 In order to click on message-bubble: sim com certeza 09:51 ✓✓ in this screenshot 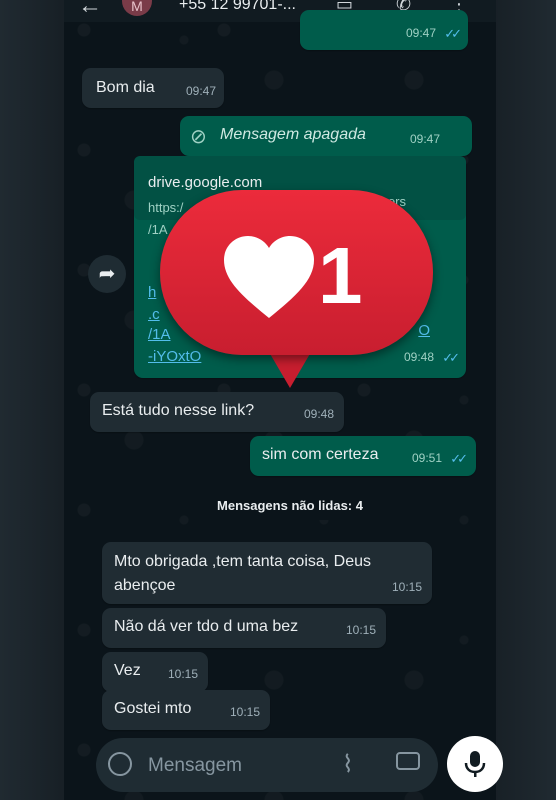, I will do `click(363, 456)`.